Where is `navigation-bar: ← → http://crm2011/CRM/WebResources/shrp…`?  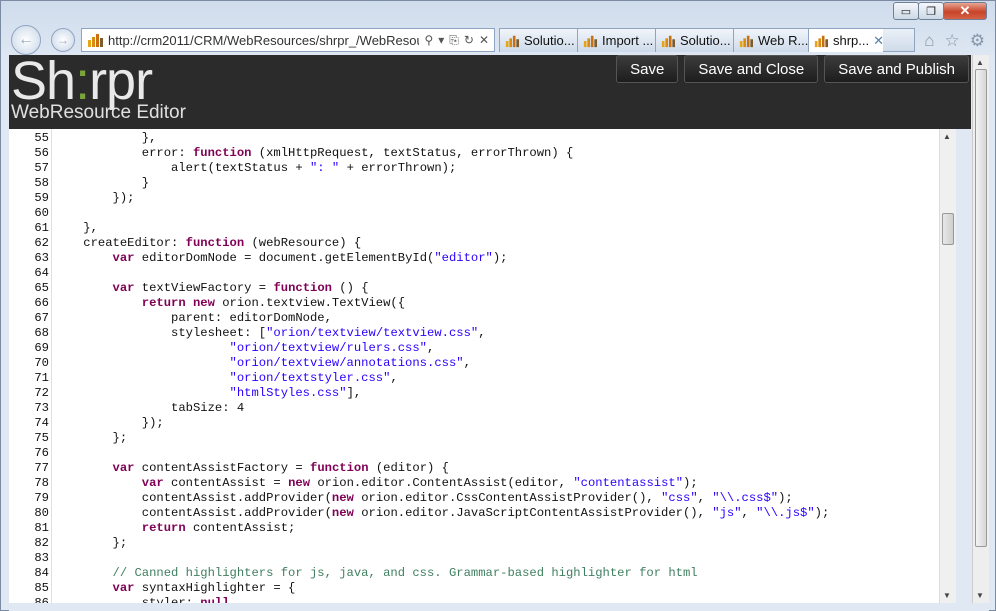
navigation-bar: ← → http://crm2011/CRM/WebResources/shrp… is located at coordinates (499, 40).